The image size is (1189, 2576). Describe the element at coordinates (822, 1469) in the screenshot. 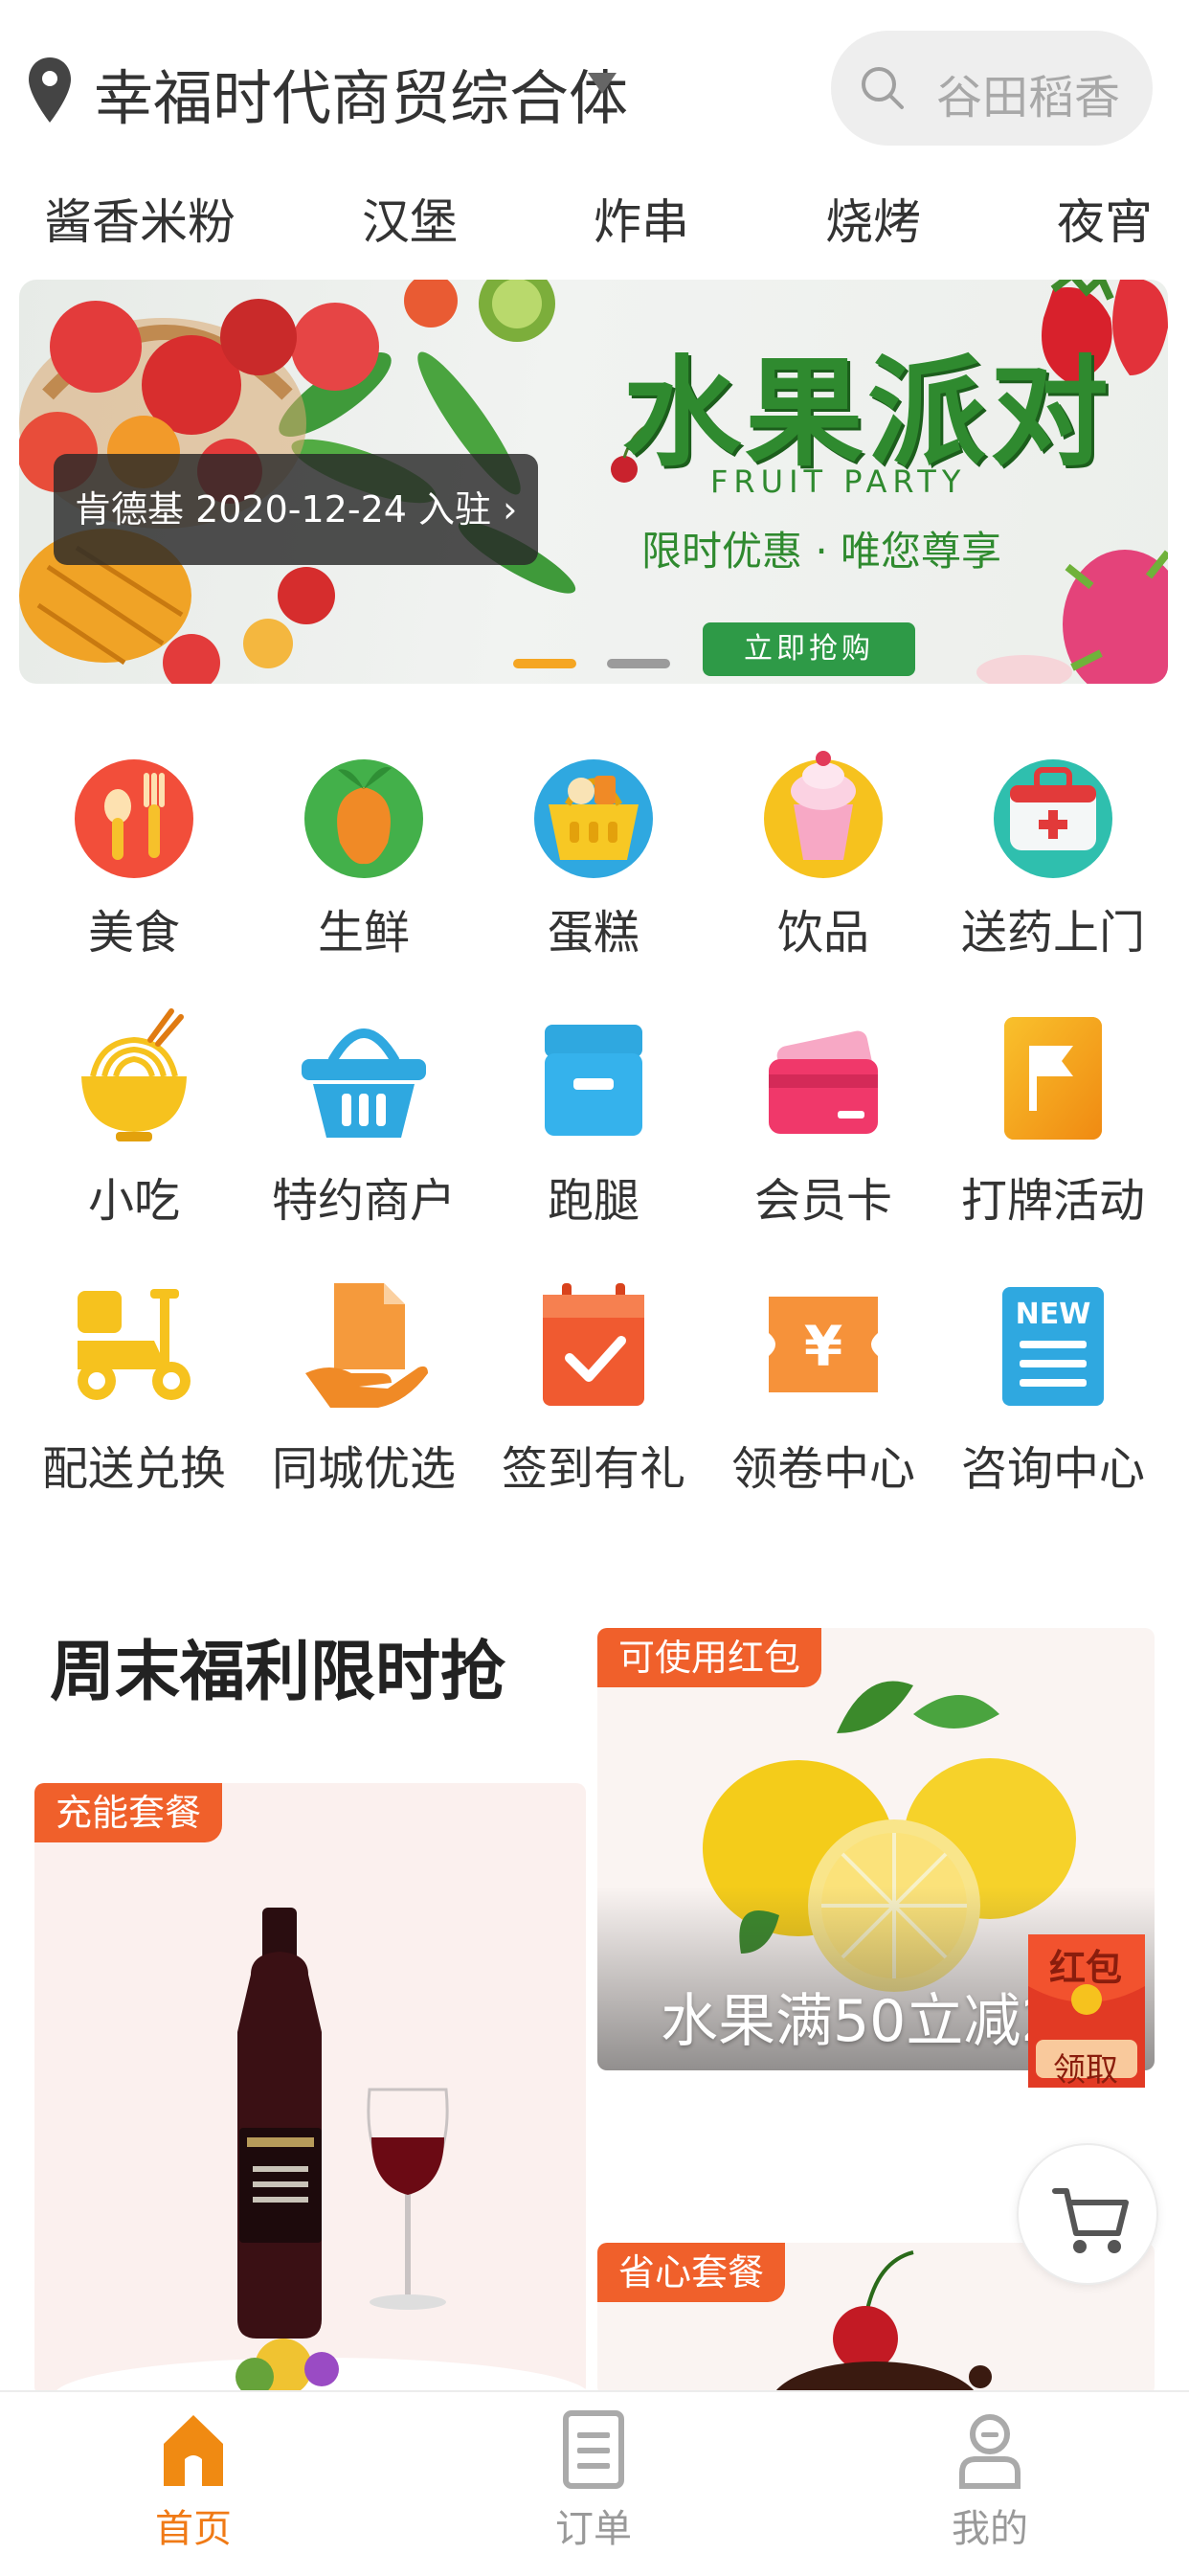

I see `grid-label: 领卷中心` at that location.